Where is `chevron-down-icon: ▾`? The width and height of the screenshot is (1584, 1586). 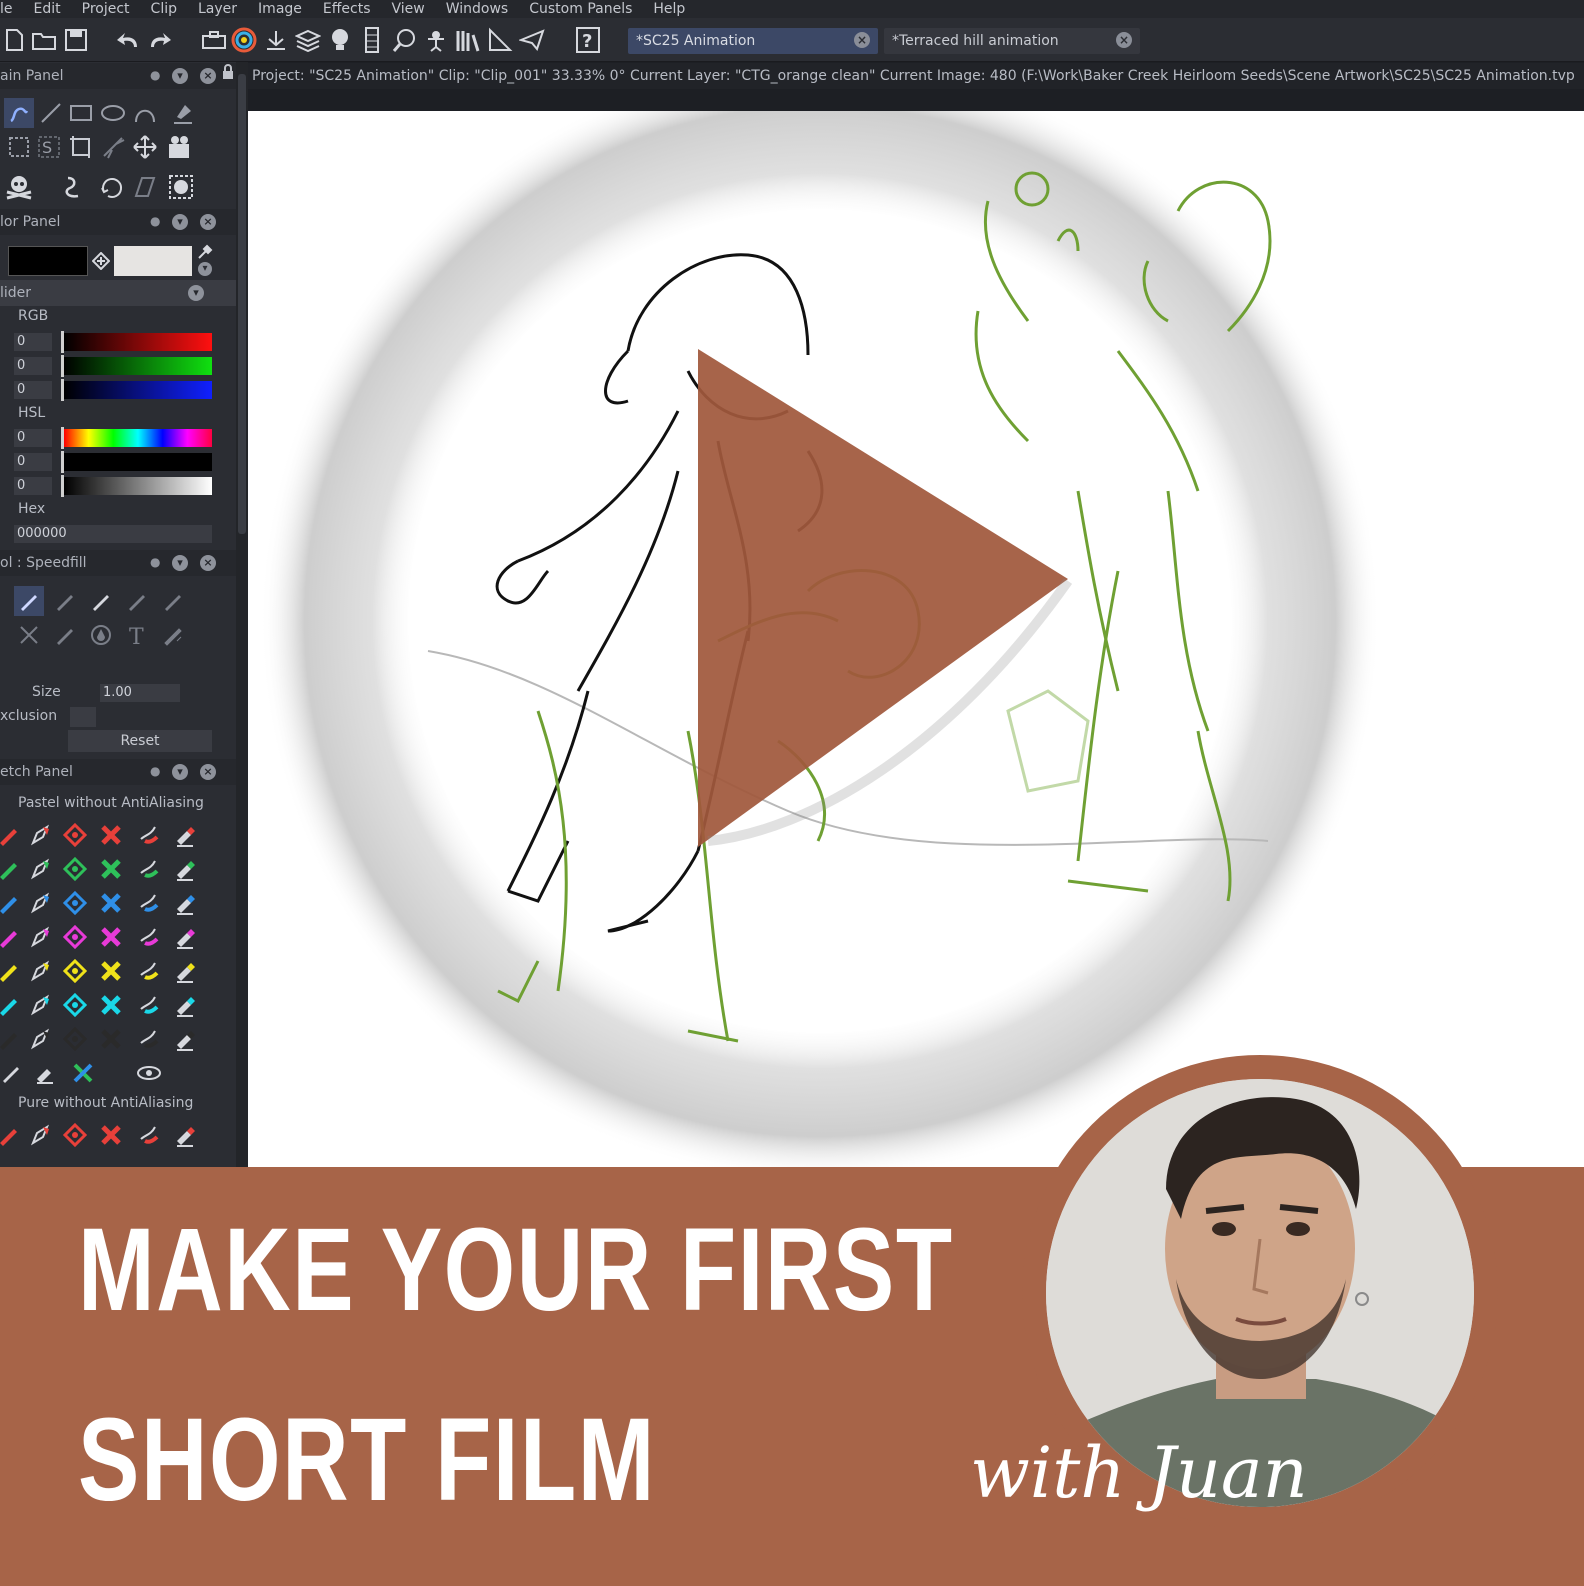
chevron-down-icon: ▾ is located at coordinates (196, 293).